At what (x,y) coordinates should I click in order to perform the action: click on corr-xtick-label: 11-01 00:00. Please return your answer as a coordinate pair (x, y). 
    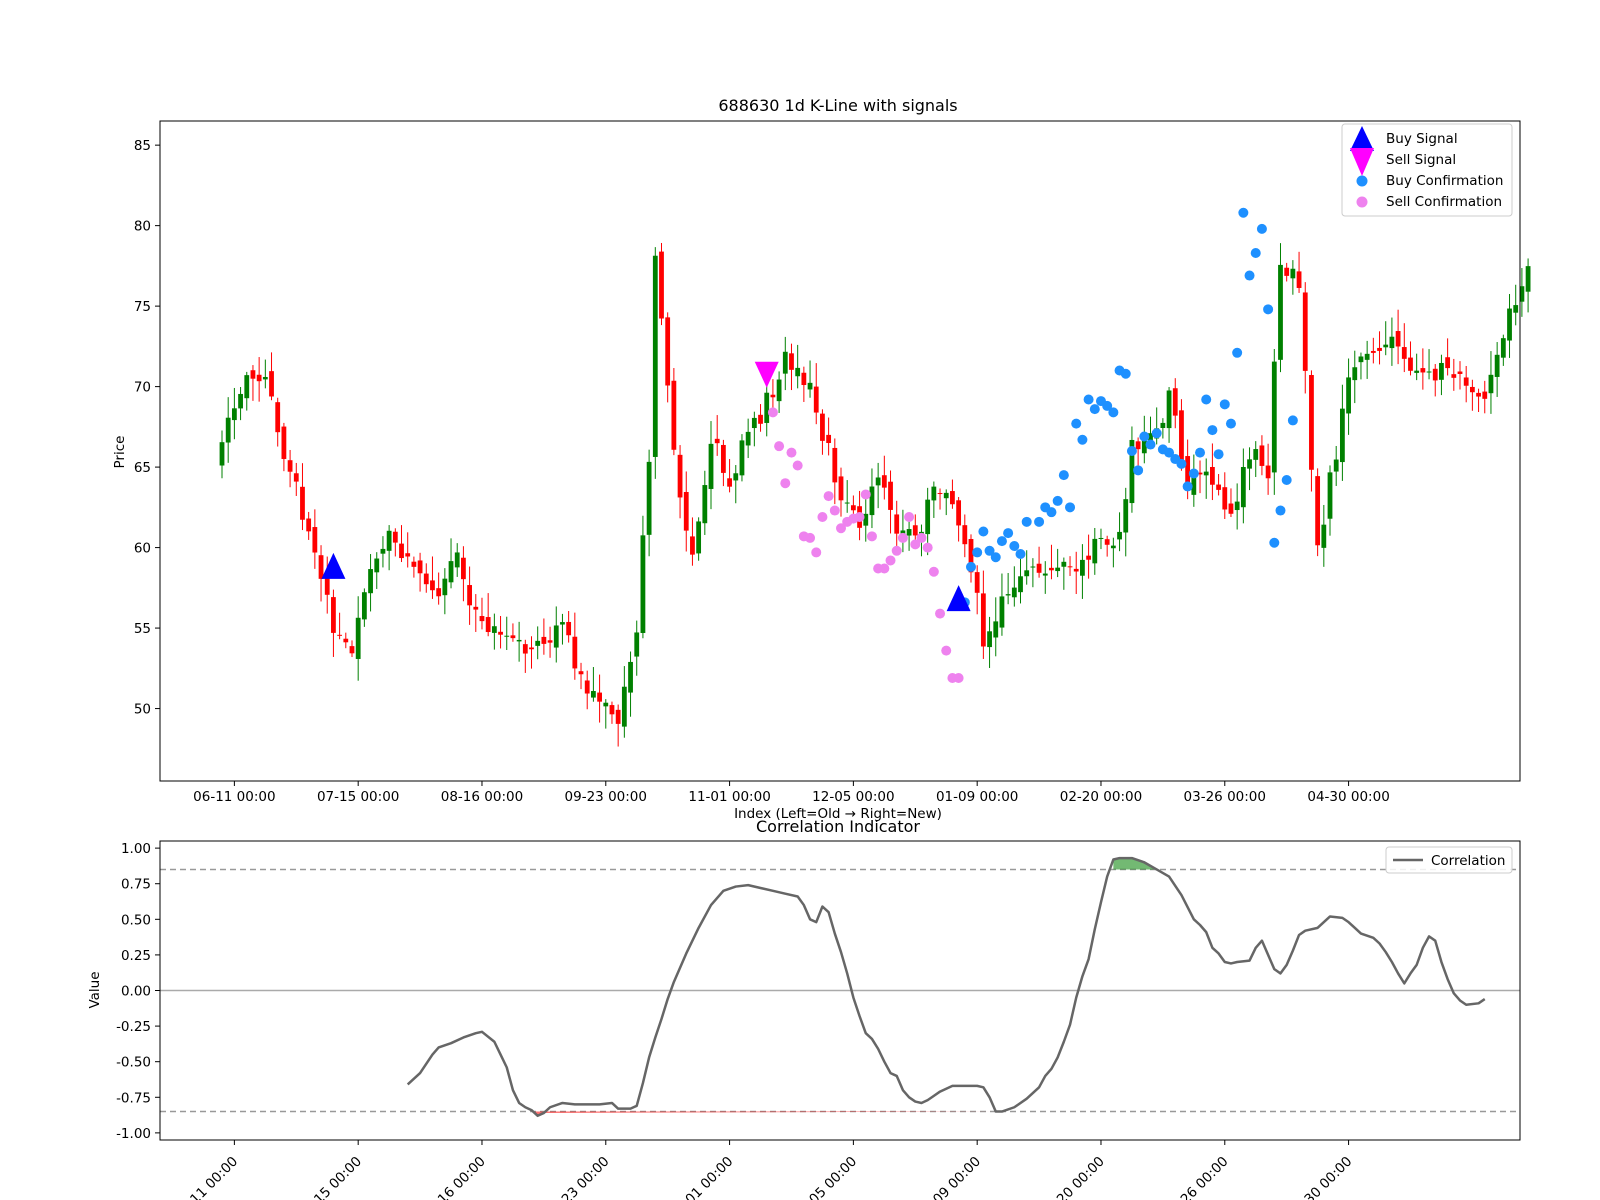
    Looking at the image, I should click on (702, 1177).